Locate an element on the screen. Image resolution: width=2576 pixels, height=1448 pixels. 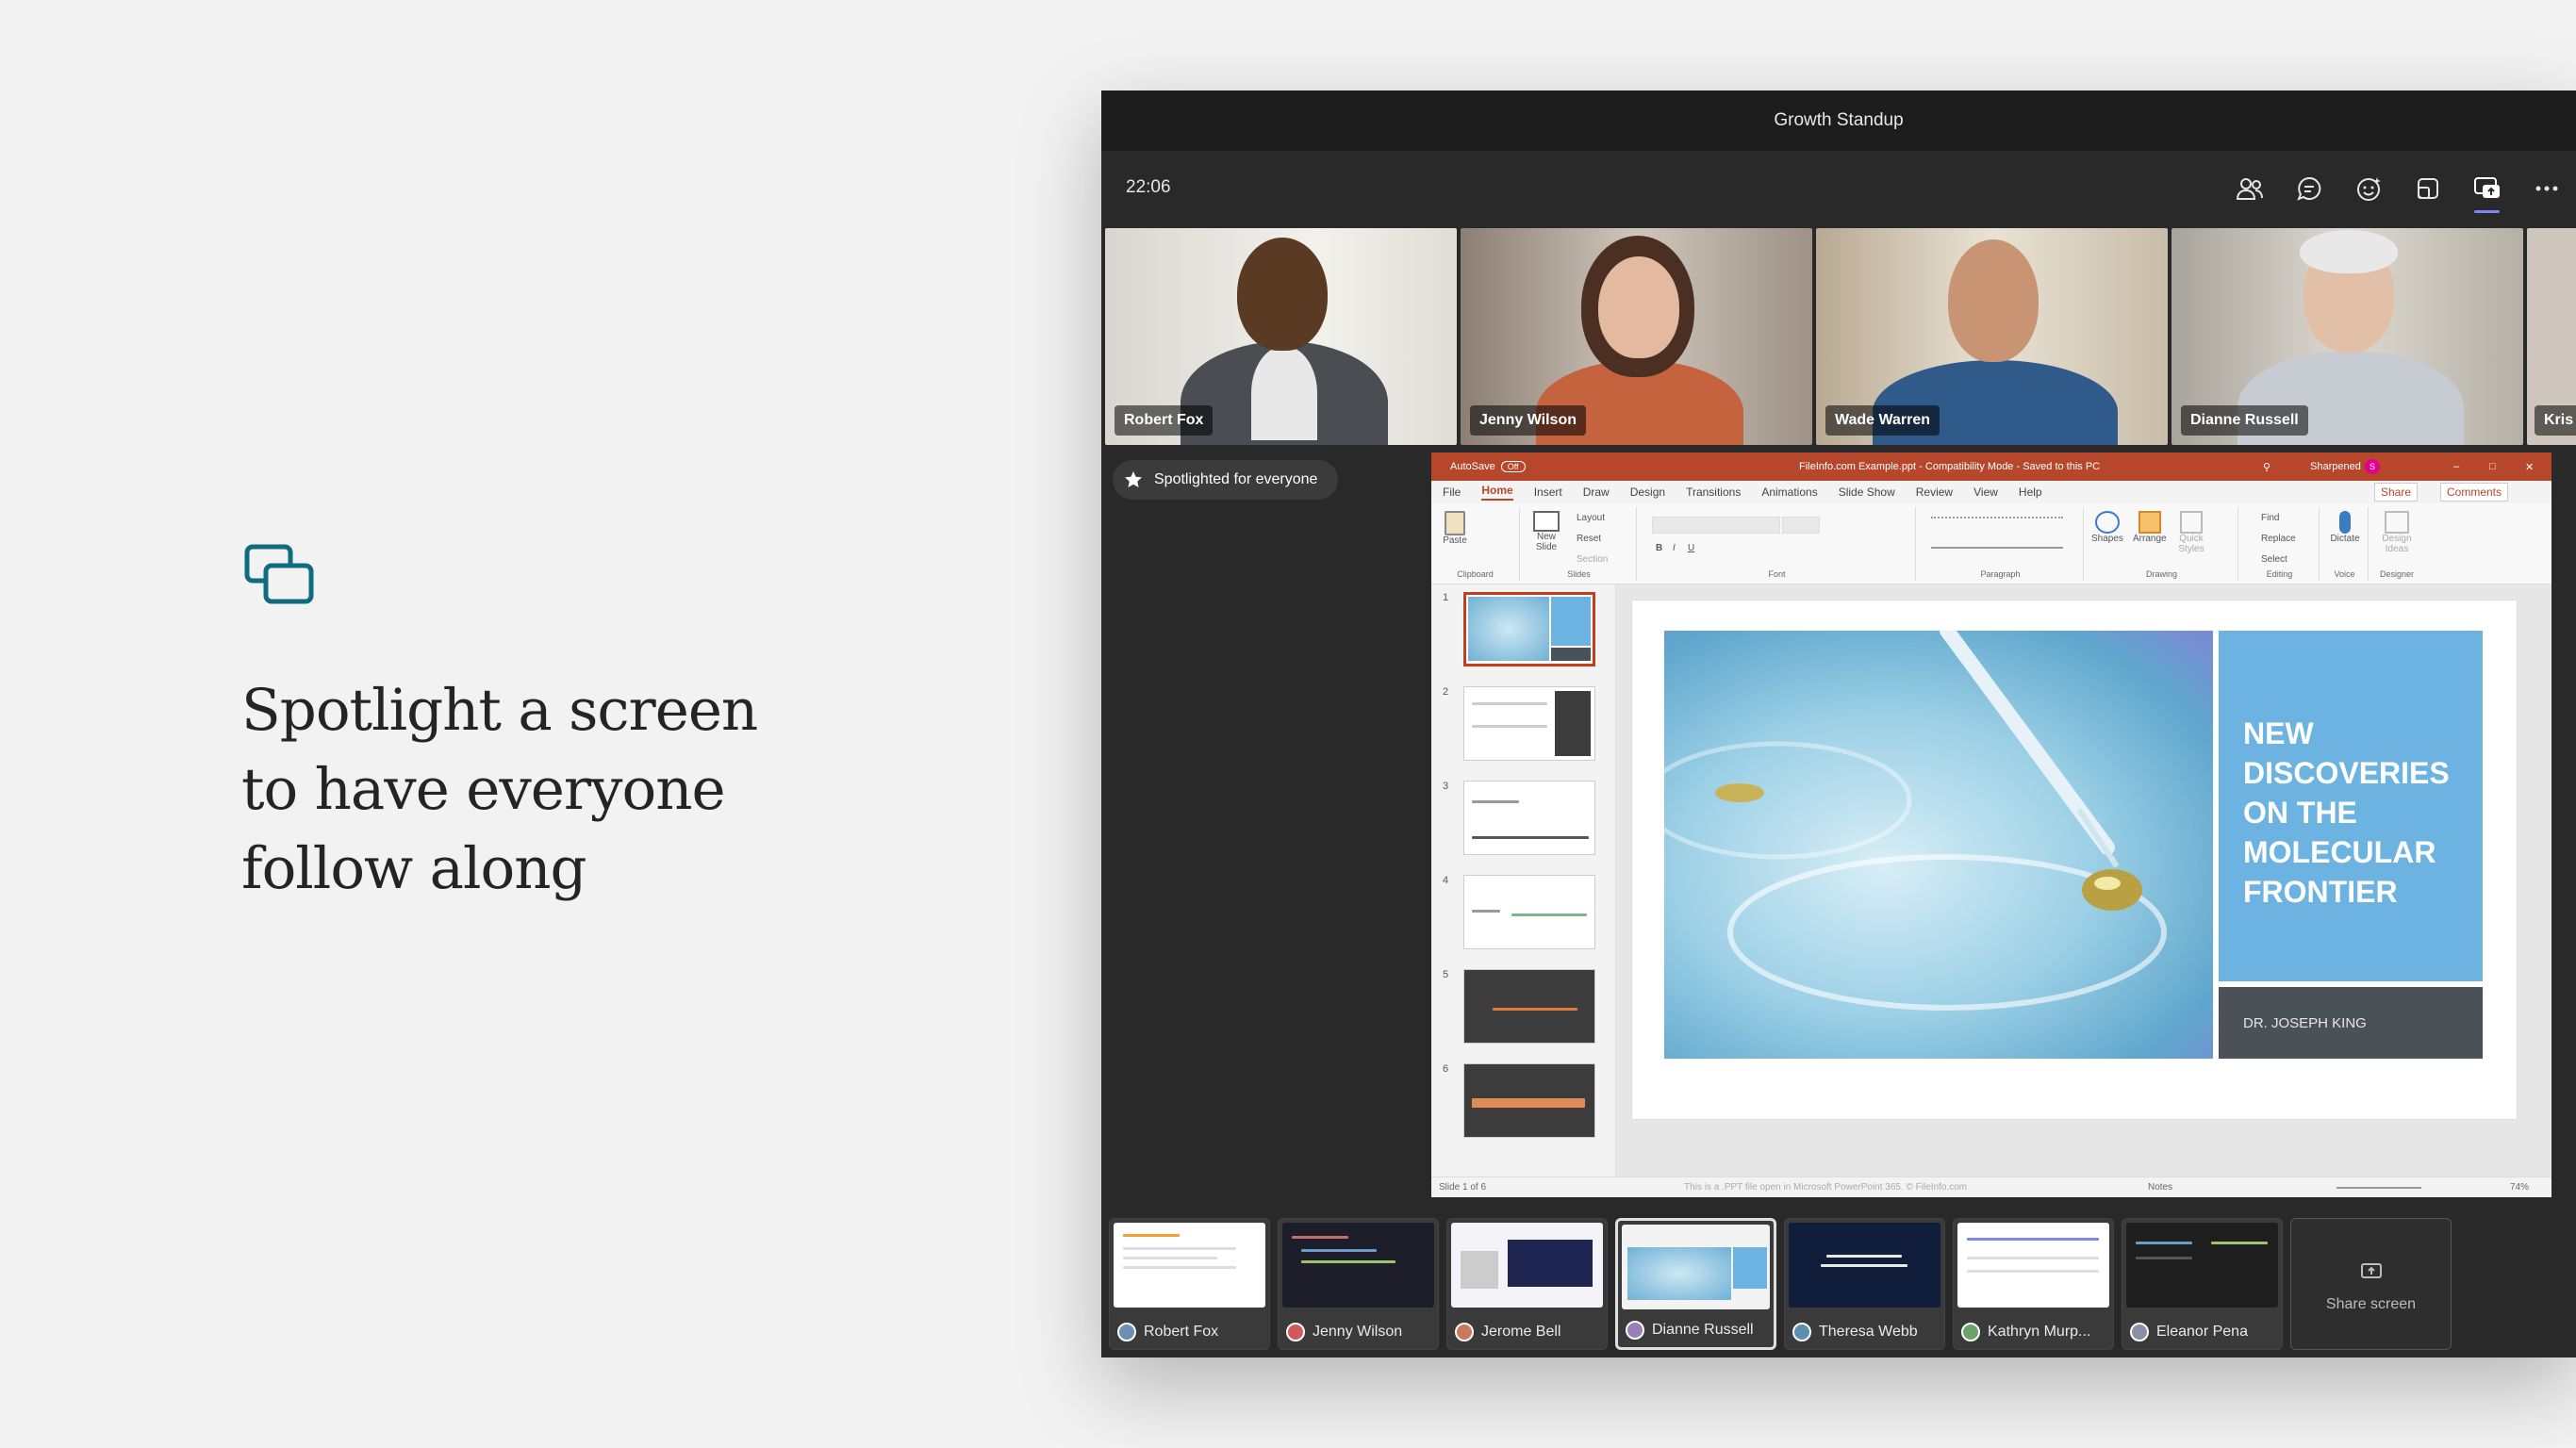
menu-draw: Draw is located at coordinates (1596, 492).